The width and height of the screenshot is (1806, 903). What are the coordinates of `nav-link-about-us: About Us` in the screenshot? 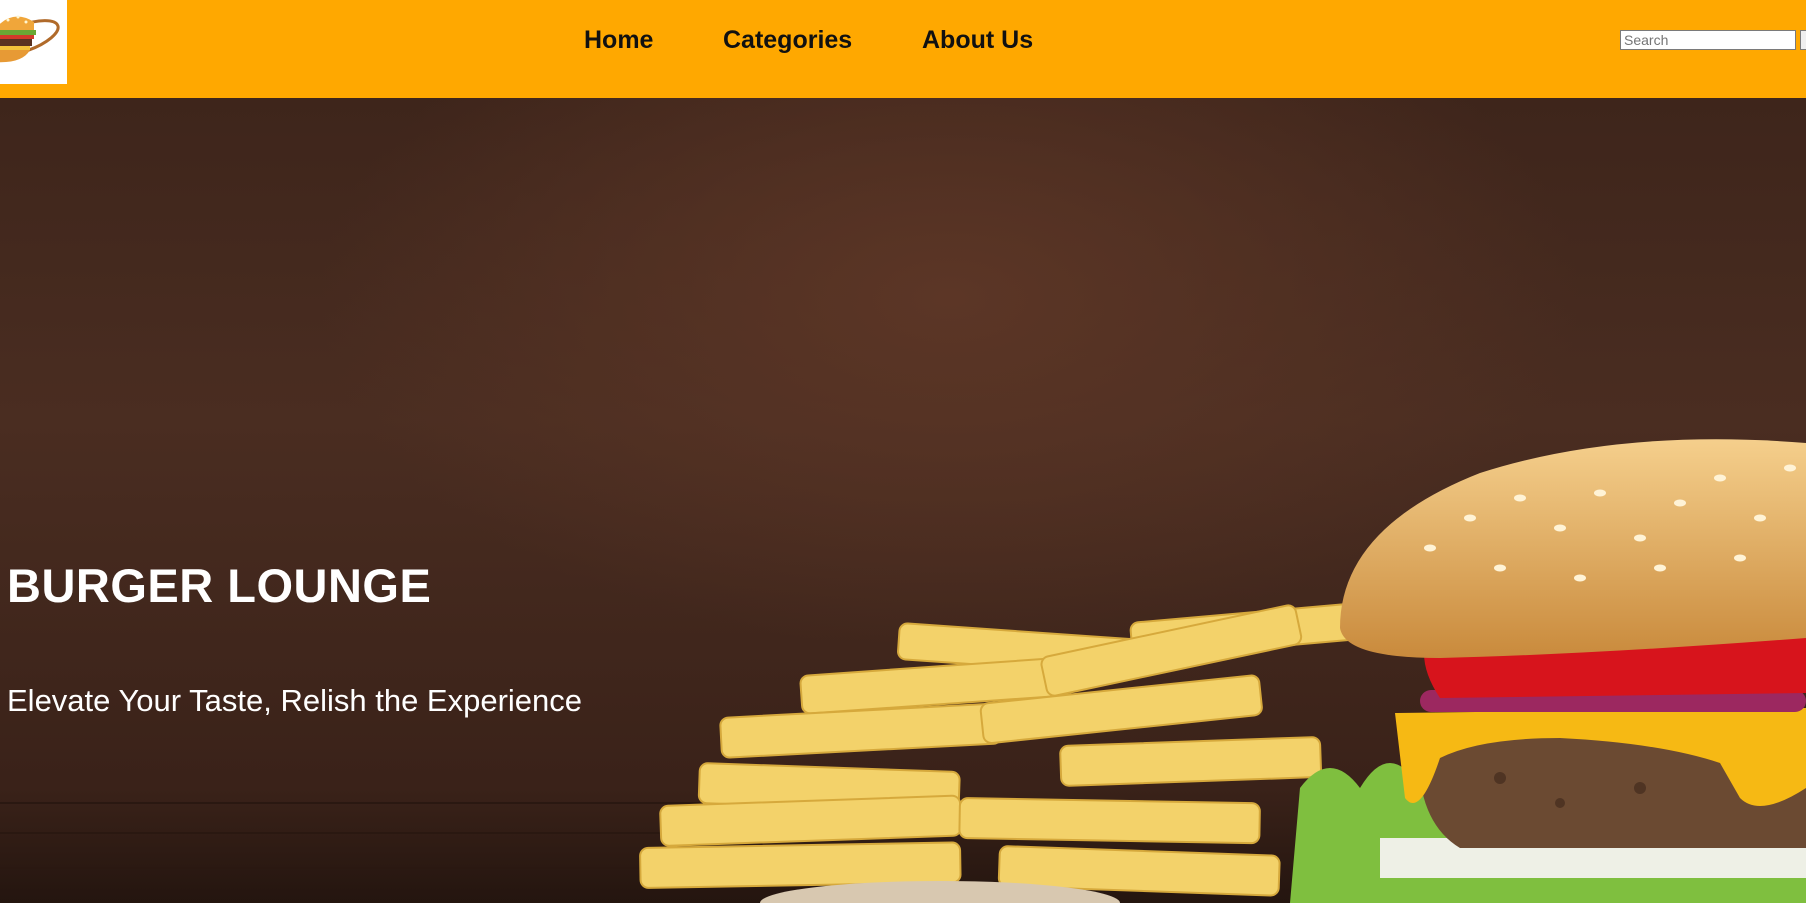 It's located at (977, 40).